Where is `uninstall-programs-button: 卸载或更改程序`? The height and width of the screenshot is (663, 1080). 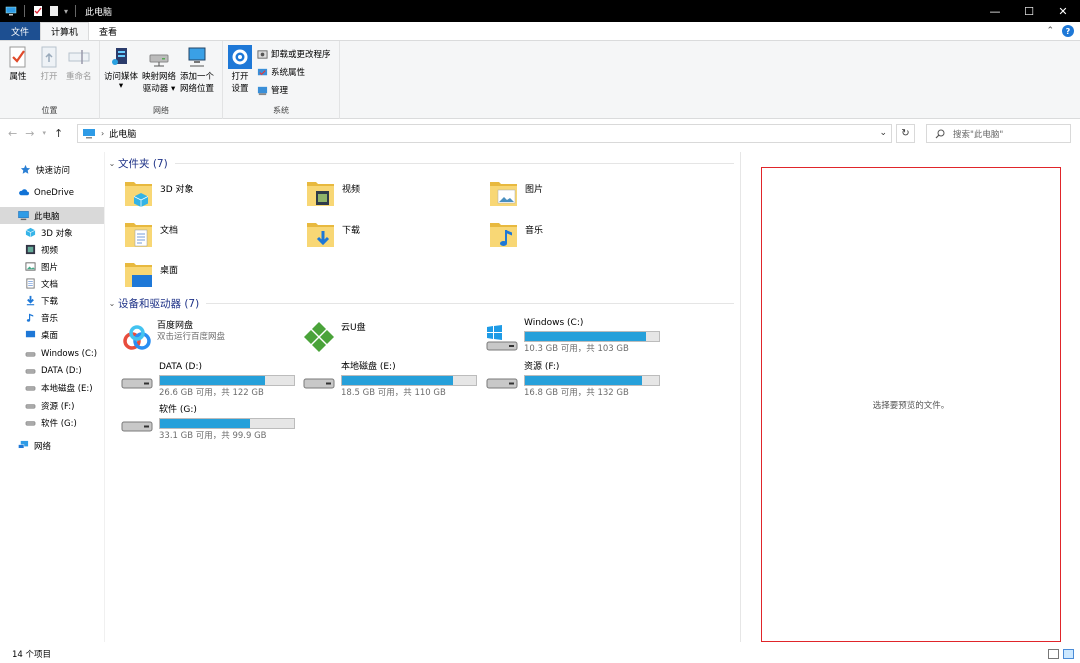 uninstall-programs-button: 卸载或更改程序 is located at coordinates (294, 54).